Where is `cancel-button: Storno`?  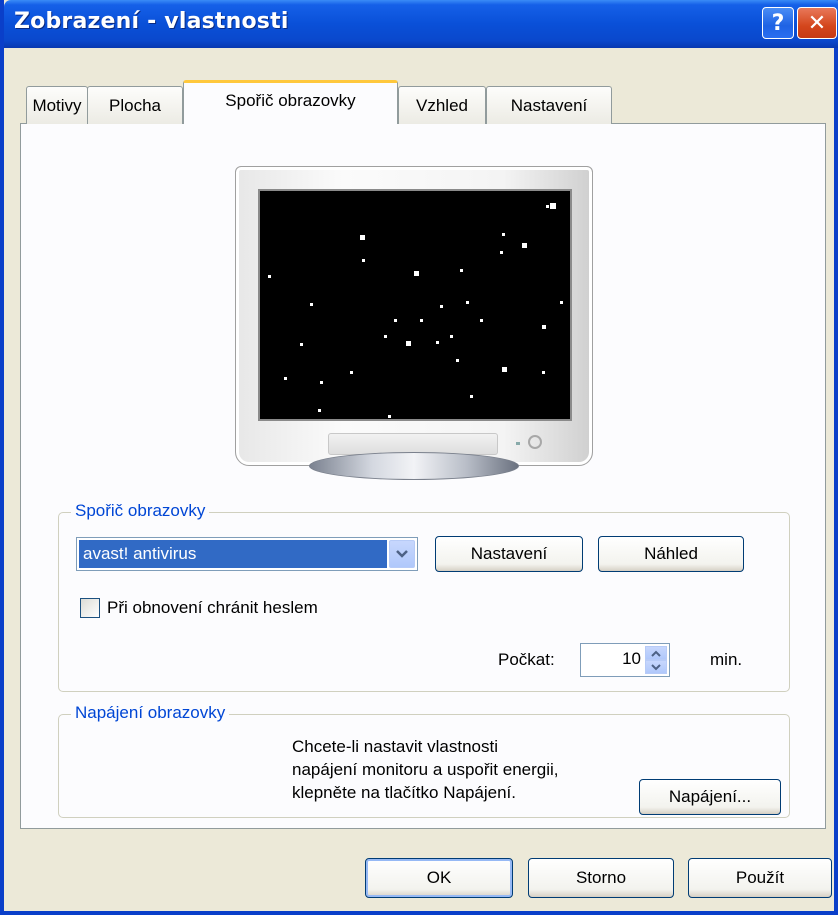 cancel-button: Storno is located at coordinates (601, 878).